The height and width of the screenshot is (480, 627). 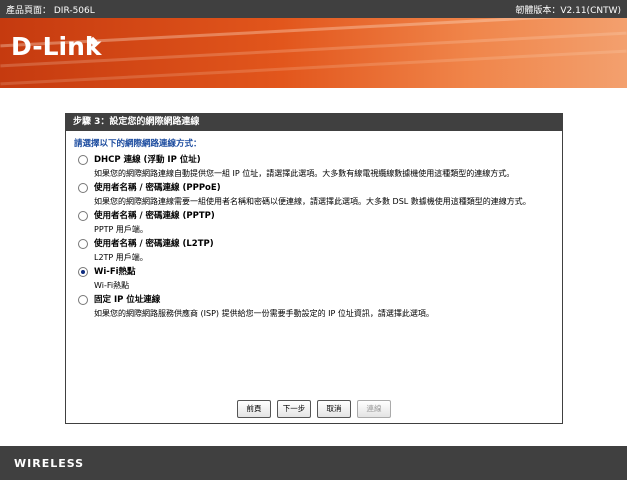 What do you see at coordinates (49, 463) in the screenshot?
I see `wireless-label: WIRELESS` at bounding box center [49, 463].